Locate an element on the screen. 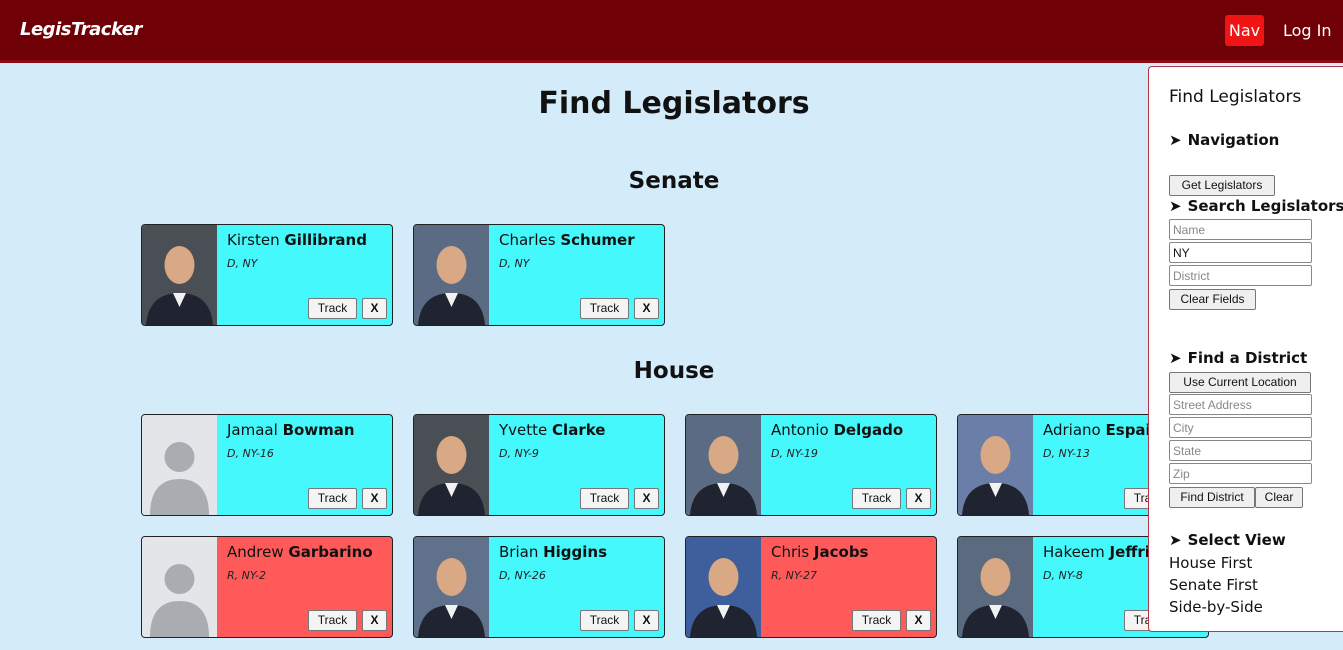  use-current-location-button: Use Current Location is located at coordinates (1240, 382).